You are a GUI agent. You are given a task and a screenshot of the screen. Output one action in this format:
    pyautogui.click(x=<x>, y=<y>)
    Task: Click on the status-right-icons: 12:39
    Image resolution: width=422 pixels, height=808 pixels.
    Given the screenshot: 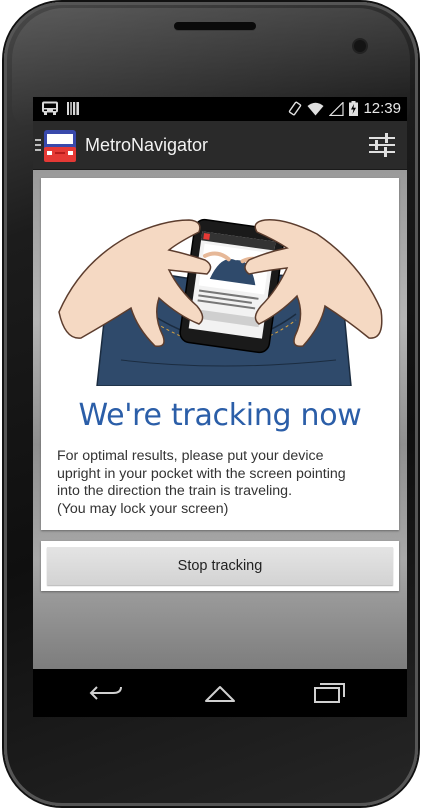 What is the action you would take?
    pyautogui.click(x=344, y=108)
    